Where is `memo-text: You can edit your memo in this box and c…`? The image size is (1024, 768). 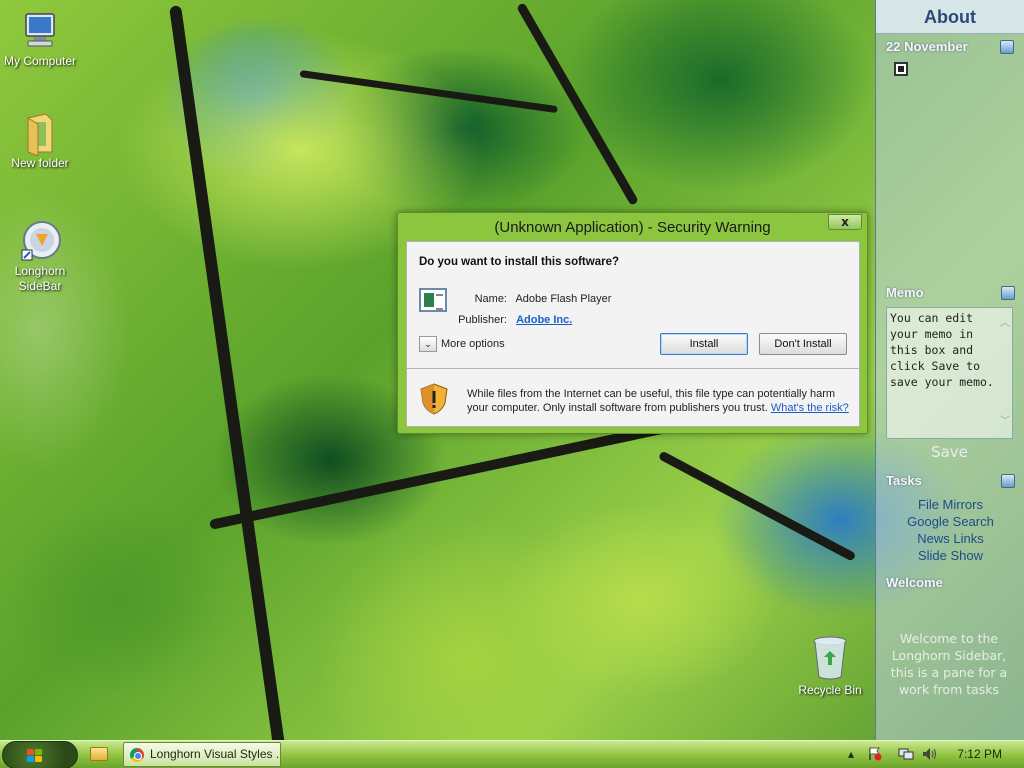 memo-text: You can edit your memo in this box and c… is located at coordinates (942, 350).